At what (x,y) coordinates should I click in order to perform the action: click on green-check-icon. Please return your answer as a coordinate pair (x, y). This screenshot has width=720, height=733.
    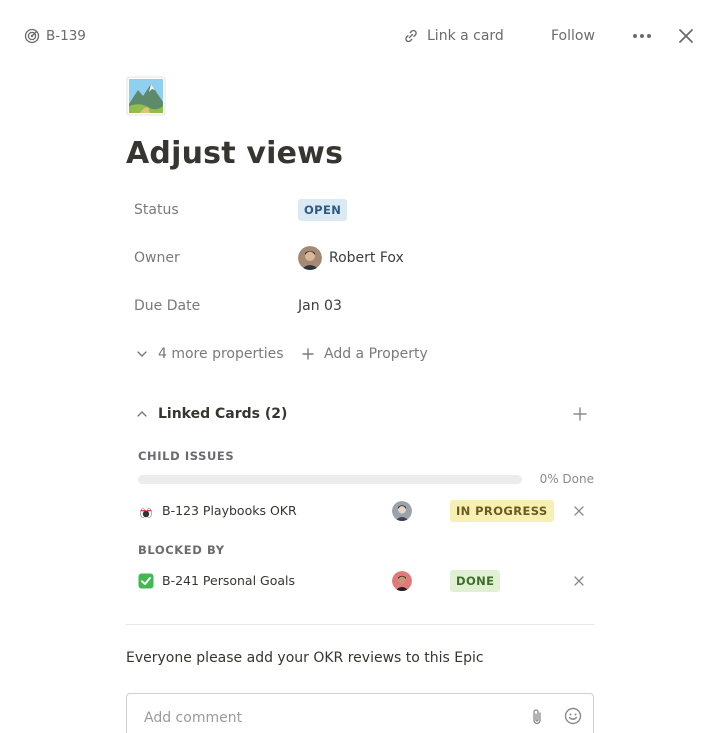
    Looking at the image, I should click on (146, 581).